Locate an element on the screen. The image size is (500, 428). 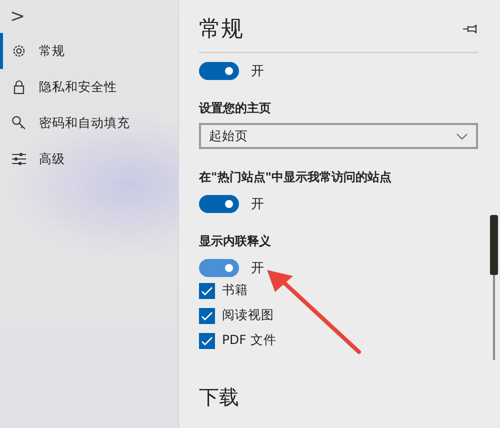
sidebar-item: 密码和自动填充 is located at coordinates (89, 123).